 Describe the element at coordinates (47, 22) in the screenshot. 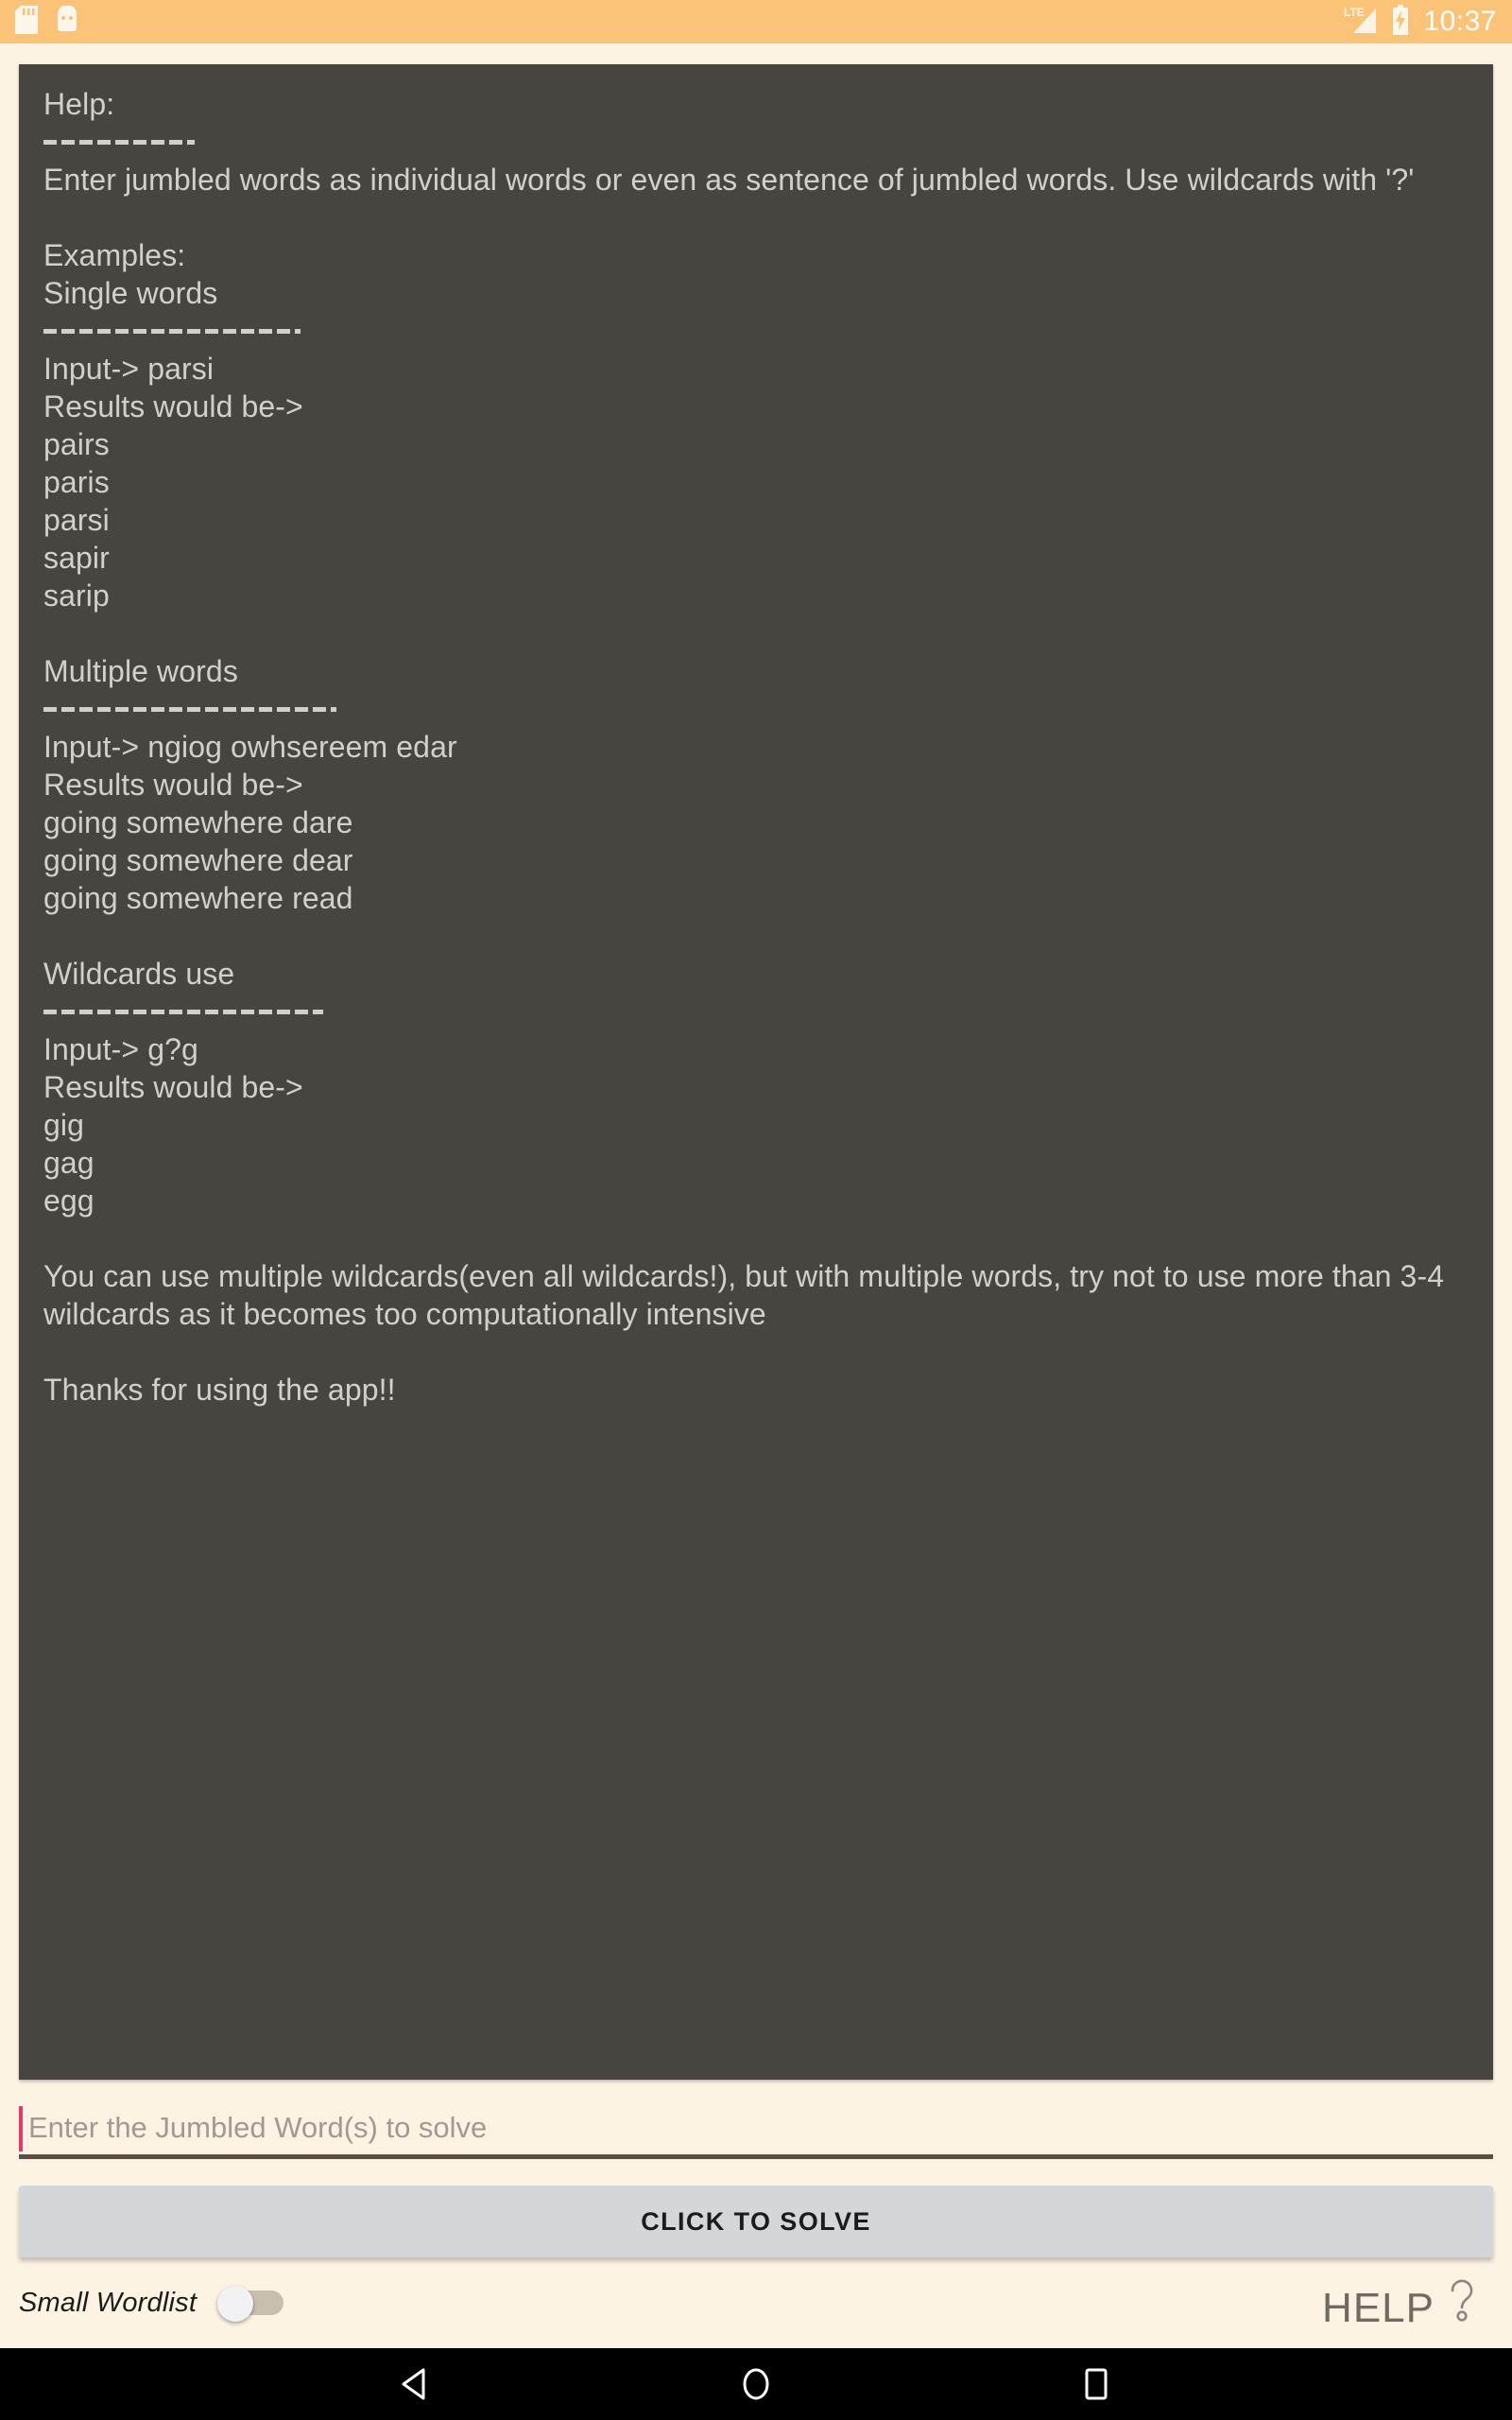

I see `status-bar-left-icons` at that location.